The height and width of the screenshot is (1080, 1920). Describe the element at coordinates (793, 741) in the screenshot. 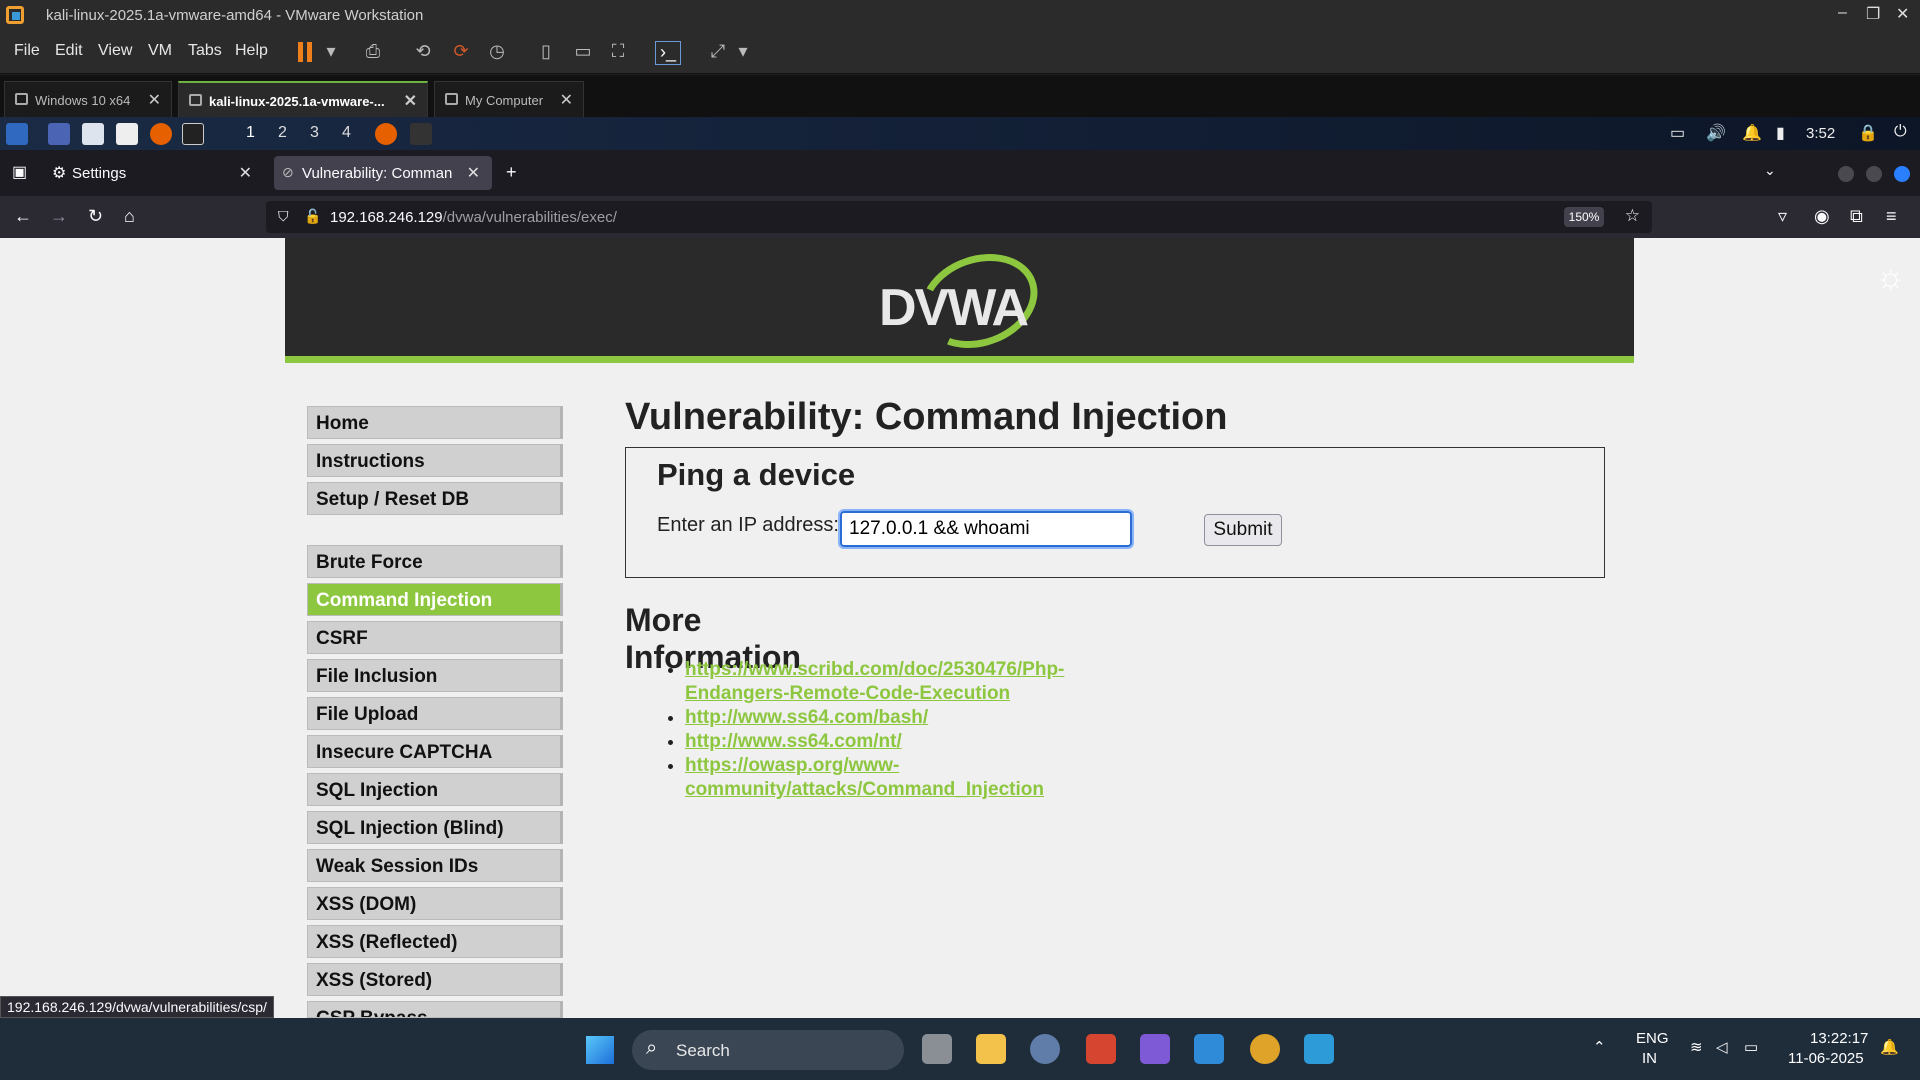

I see `link-ss64-nt: http://www.ss64.com/nt/` at that location.